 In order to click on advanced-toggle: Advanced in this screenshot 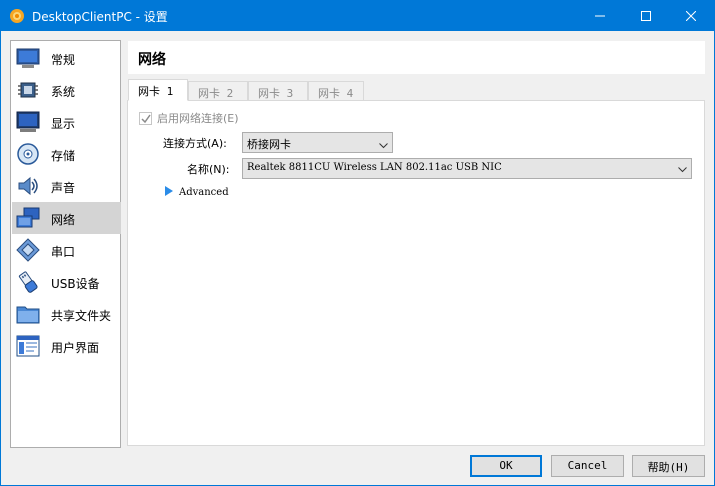, I will do `click(197, 192)`.